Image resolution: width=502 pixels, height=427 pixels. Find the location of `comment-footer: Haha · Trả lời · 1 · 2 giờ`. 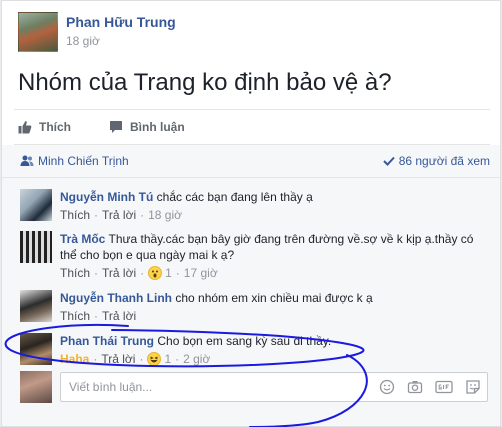

comment-footer: Haha · Trả lời · 1 · 2 giờ is located at coordinates (135, 359).